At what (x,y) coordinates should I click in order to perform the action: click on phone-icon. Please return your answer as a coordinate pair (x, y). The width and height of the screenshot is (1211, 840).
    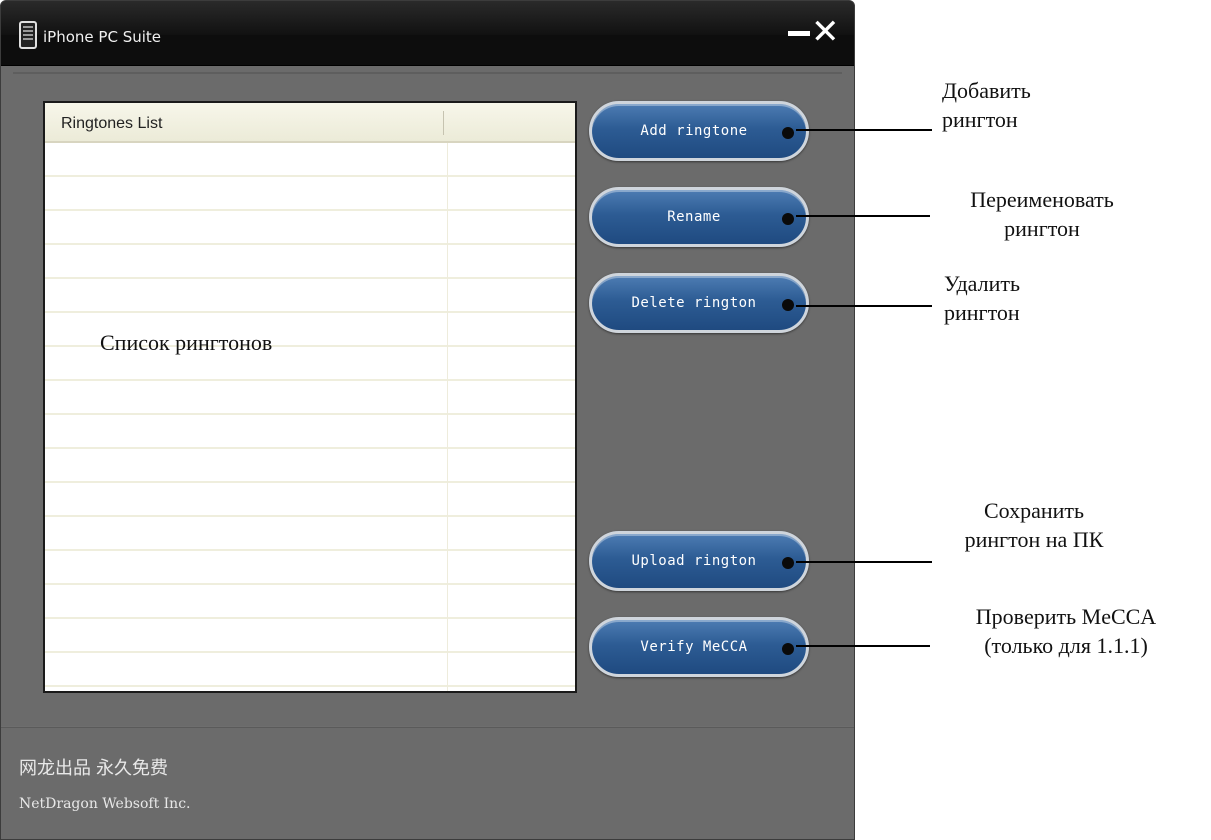
    Looking at the image, I should click on (28, 35).